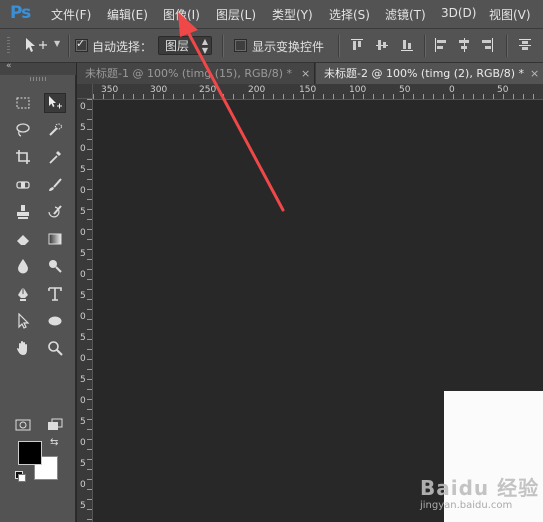 The width and height of the screenshot is (543, 522). I want to click on menu-layer: 图层(L), so click(236, 14).